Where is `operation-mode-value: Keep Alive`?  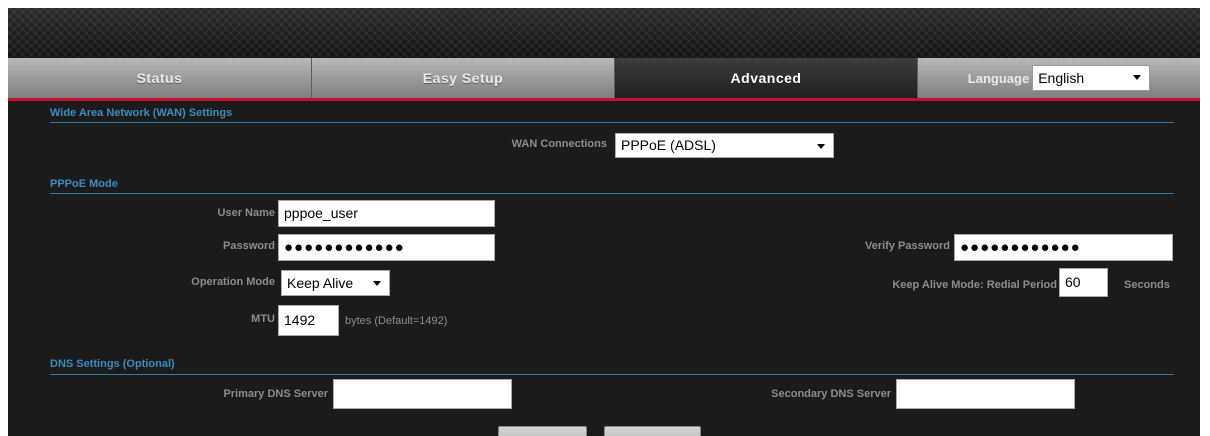
operation-mode-value: Keep Alive is located at coordinates (320, 283).